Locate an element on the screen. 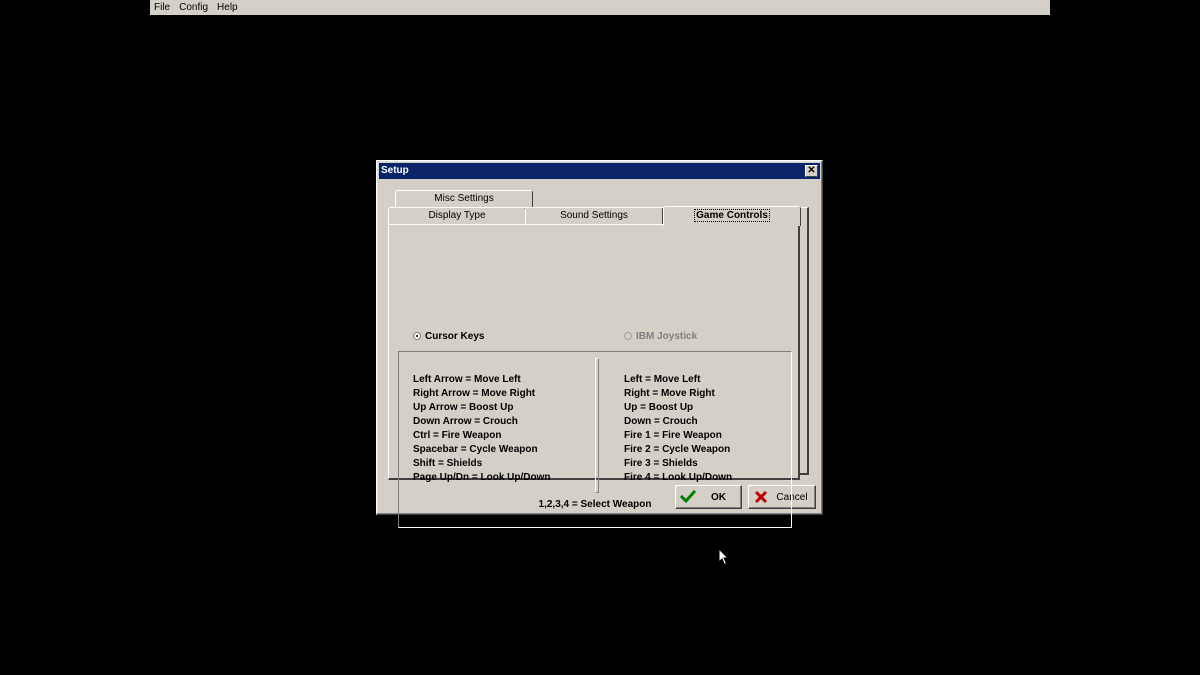 This screenshot has width=1200, height=675. keyboard-mapping: Down Arrow = Crouch is located at coordinates (465, 421).